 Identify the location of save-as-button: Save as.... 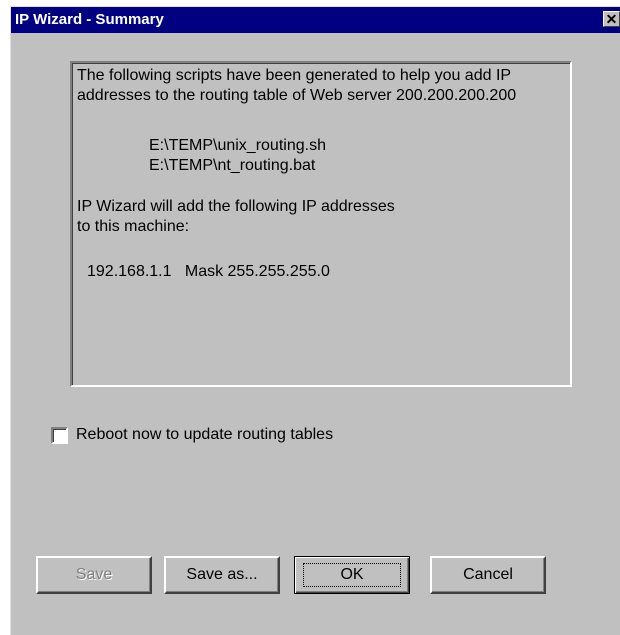
(222, 575).